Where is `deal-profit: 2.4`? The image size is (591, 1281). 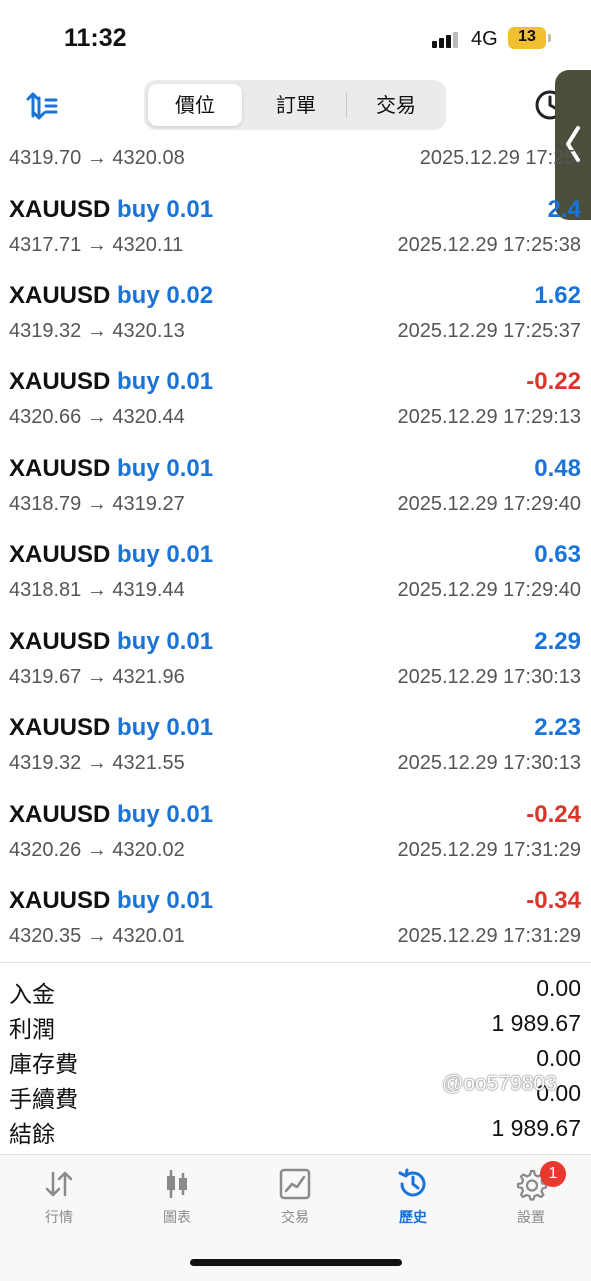 deal-profit: 2.4 is located at coordinates (564, 209).